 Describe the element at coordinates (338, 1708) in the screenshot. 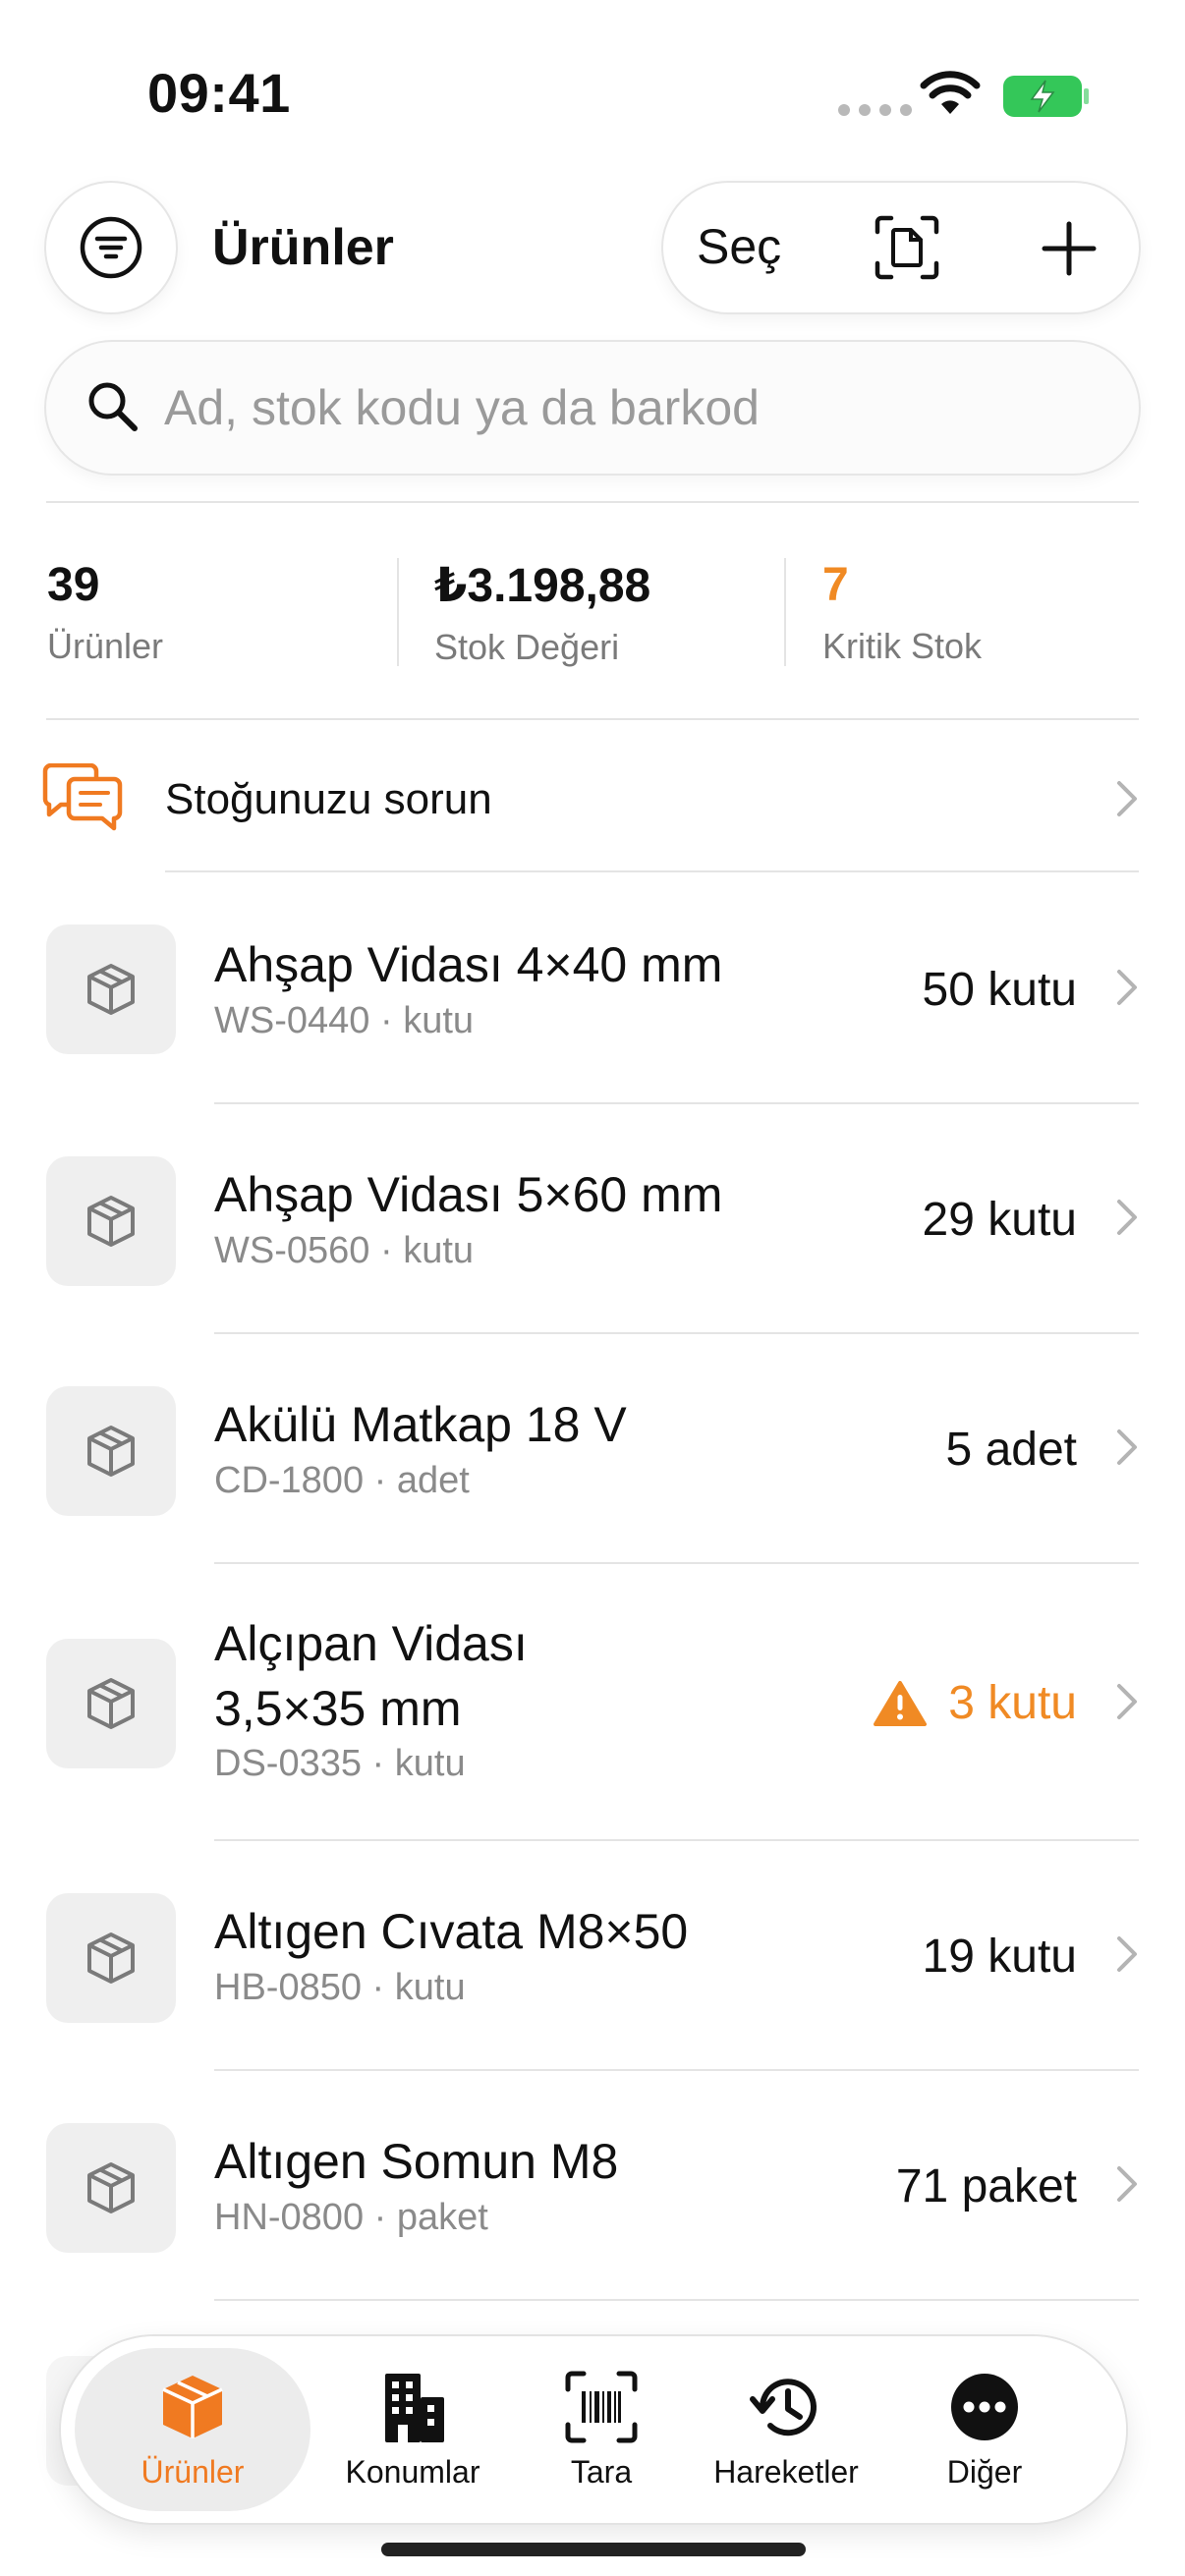

I see `product-name-line: 3,5×35 mm` at that location.